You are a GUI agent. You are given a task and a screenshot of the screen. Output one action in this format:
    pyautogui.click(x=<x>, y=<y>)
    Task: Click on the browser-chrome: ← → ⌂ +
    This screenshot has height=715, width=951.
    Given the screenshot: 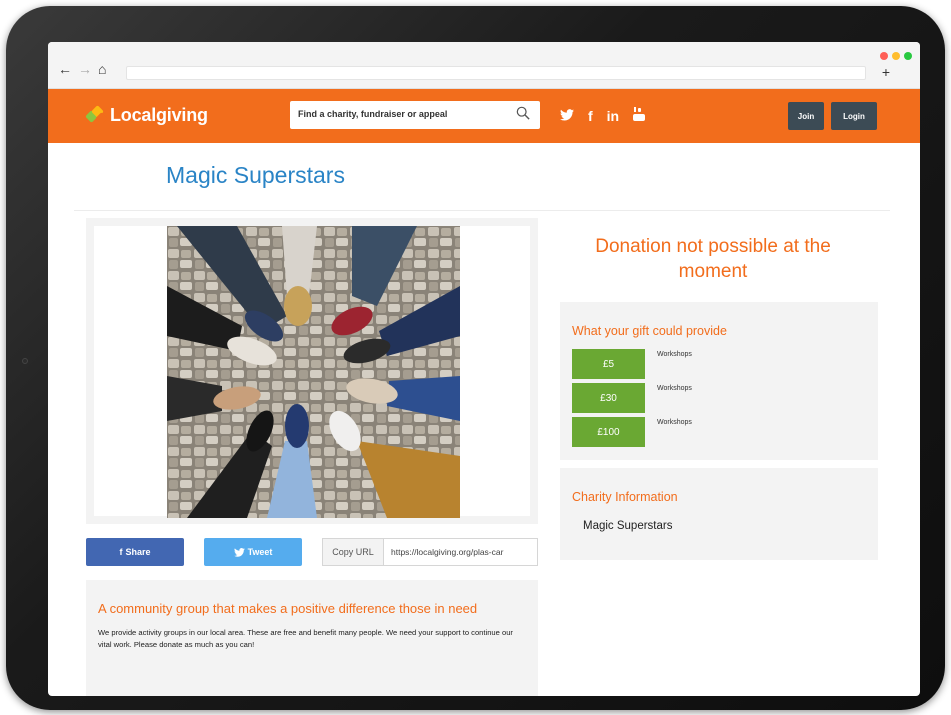 What is the action you would take?
    pyautogui.click(x=484, y=65)
    